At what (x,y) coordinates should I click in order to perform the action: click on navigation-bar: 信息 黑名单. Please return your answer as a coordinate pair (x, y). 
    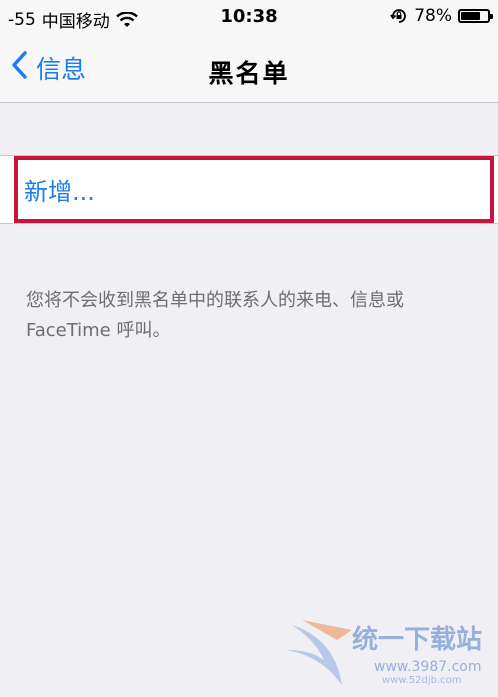
    Looking at the image, I should click on (249, 69).